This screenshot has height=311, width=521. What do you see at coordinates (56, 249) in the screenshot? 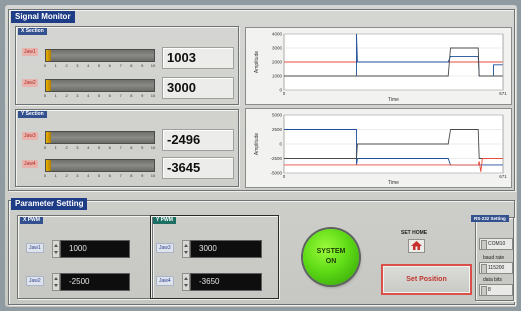
I see `x-pwm-jaw1-stepper` at bounding box center [56, 249].